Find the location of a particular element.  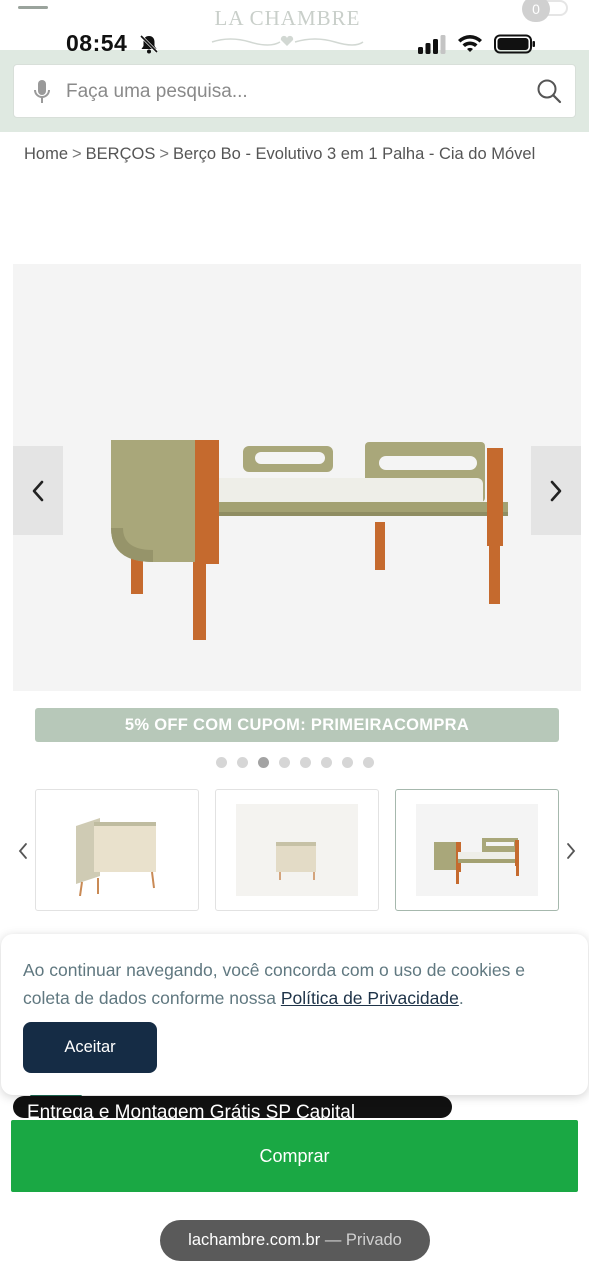

breadcrumb-category: BERÇOS is located at coordinates (121, 154).